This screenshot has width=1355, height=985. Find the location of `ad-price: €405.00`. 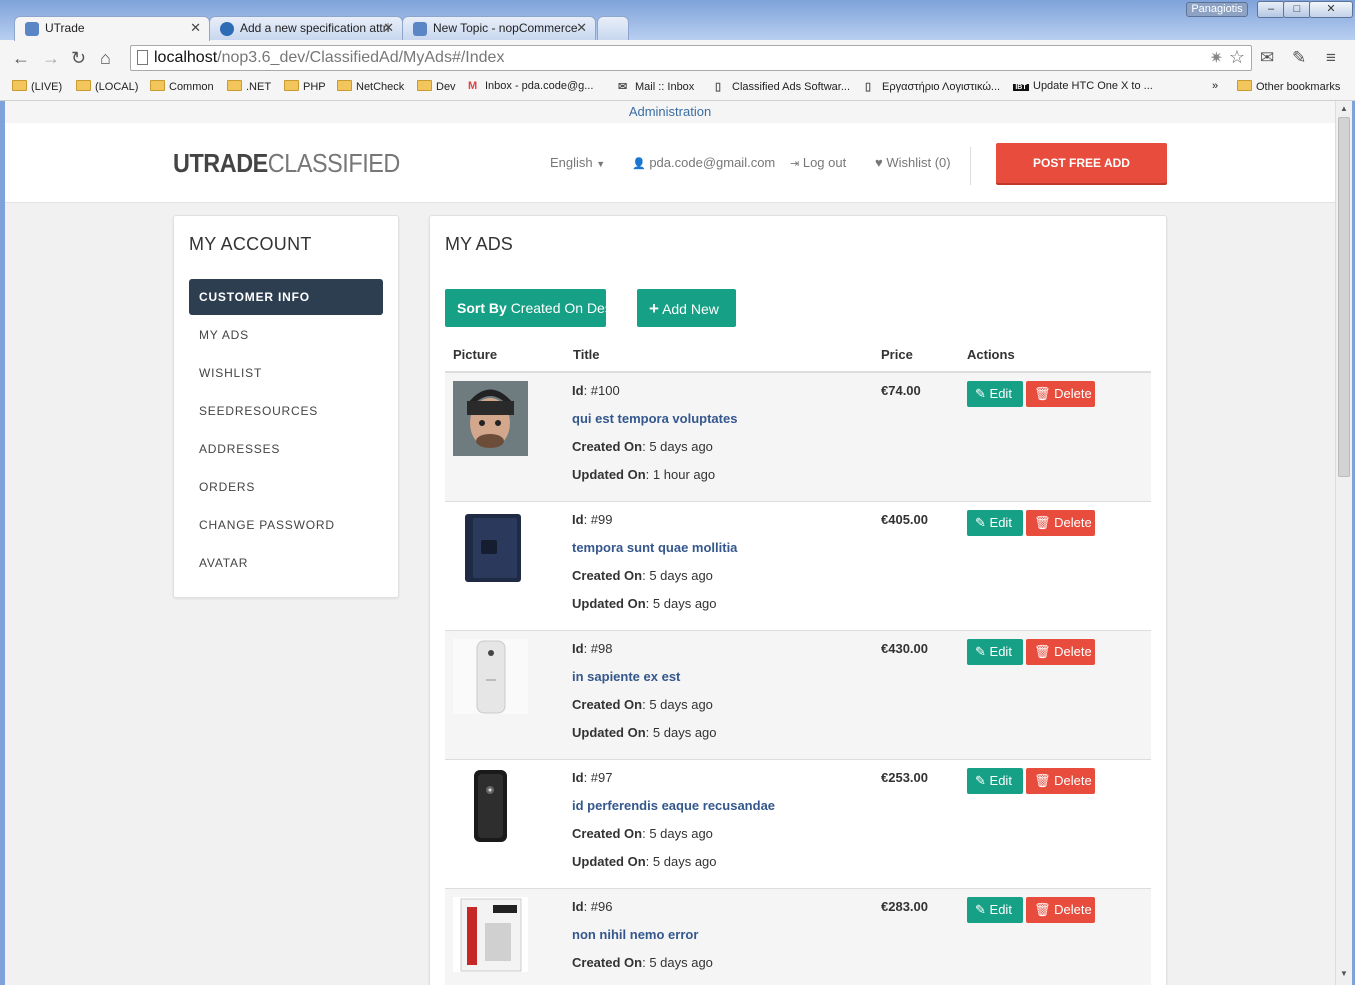

ad-price: €405.00 is located at coordinates (904, 519).